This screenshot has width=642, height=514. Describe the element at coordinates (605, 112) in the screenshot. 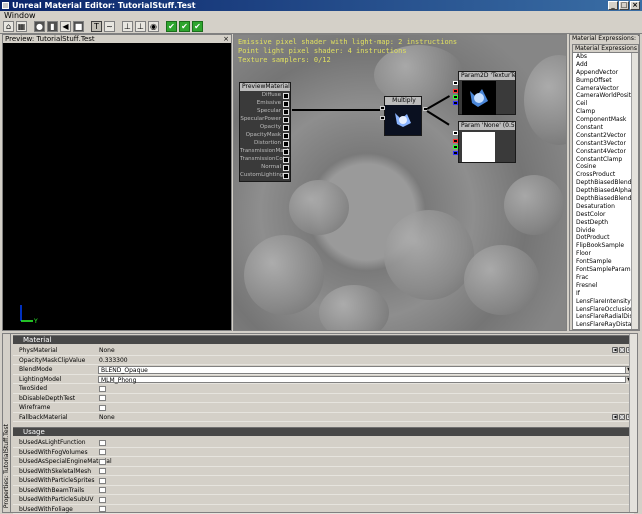

I see `expression-list-item: Clamp` at that location.